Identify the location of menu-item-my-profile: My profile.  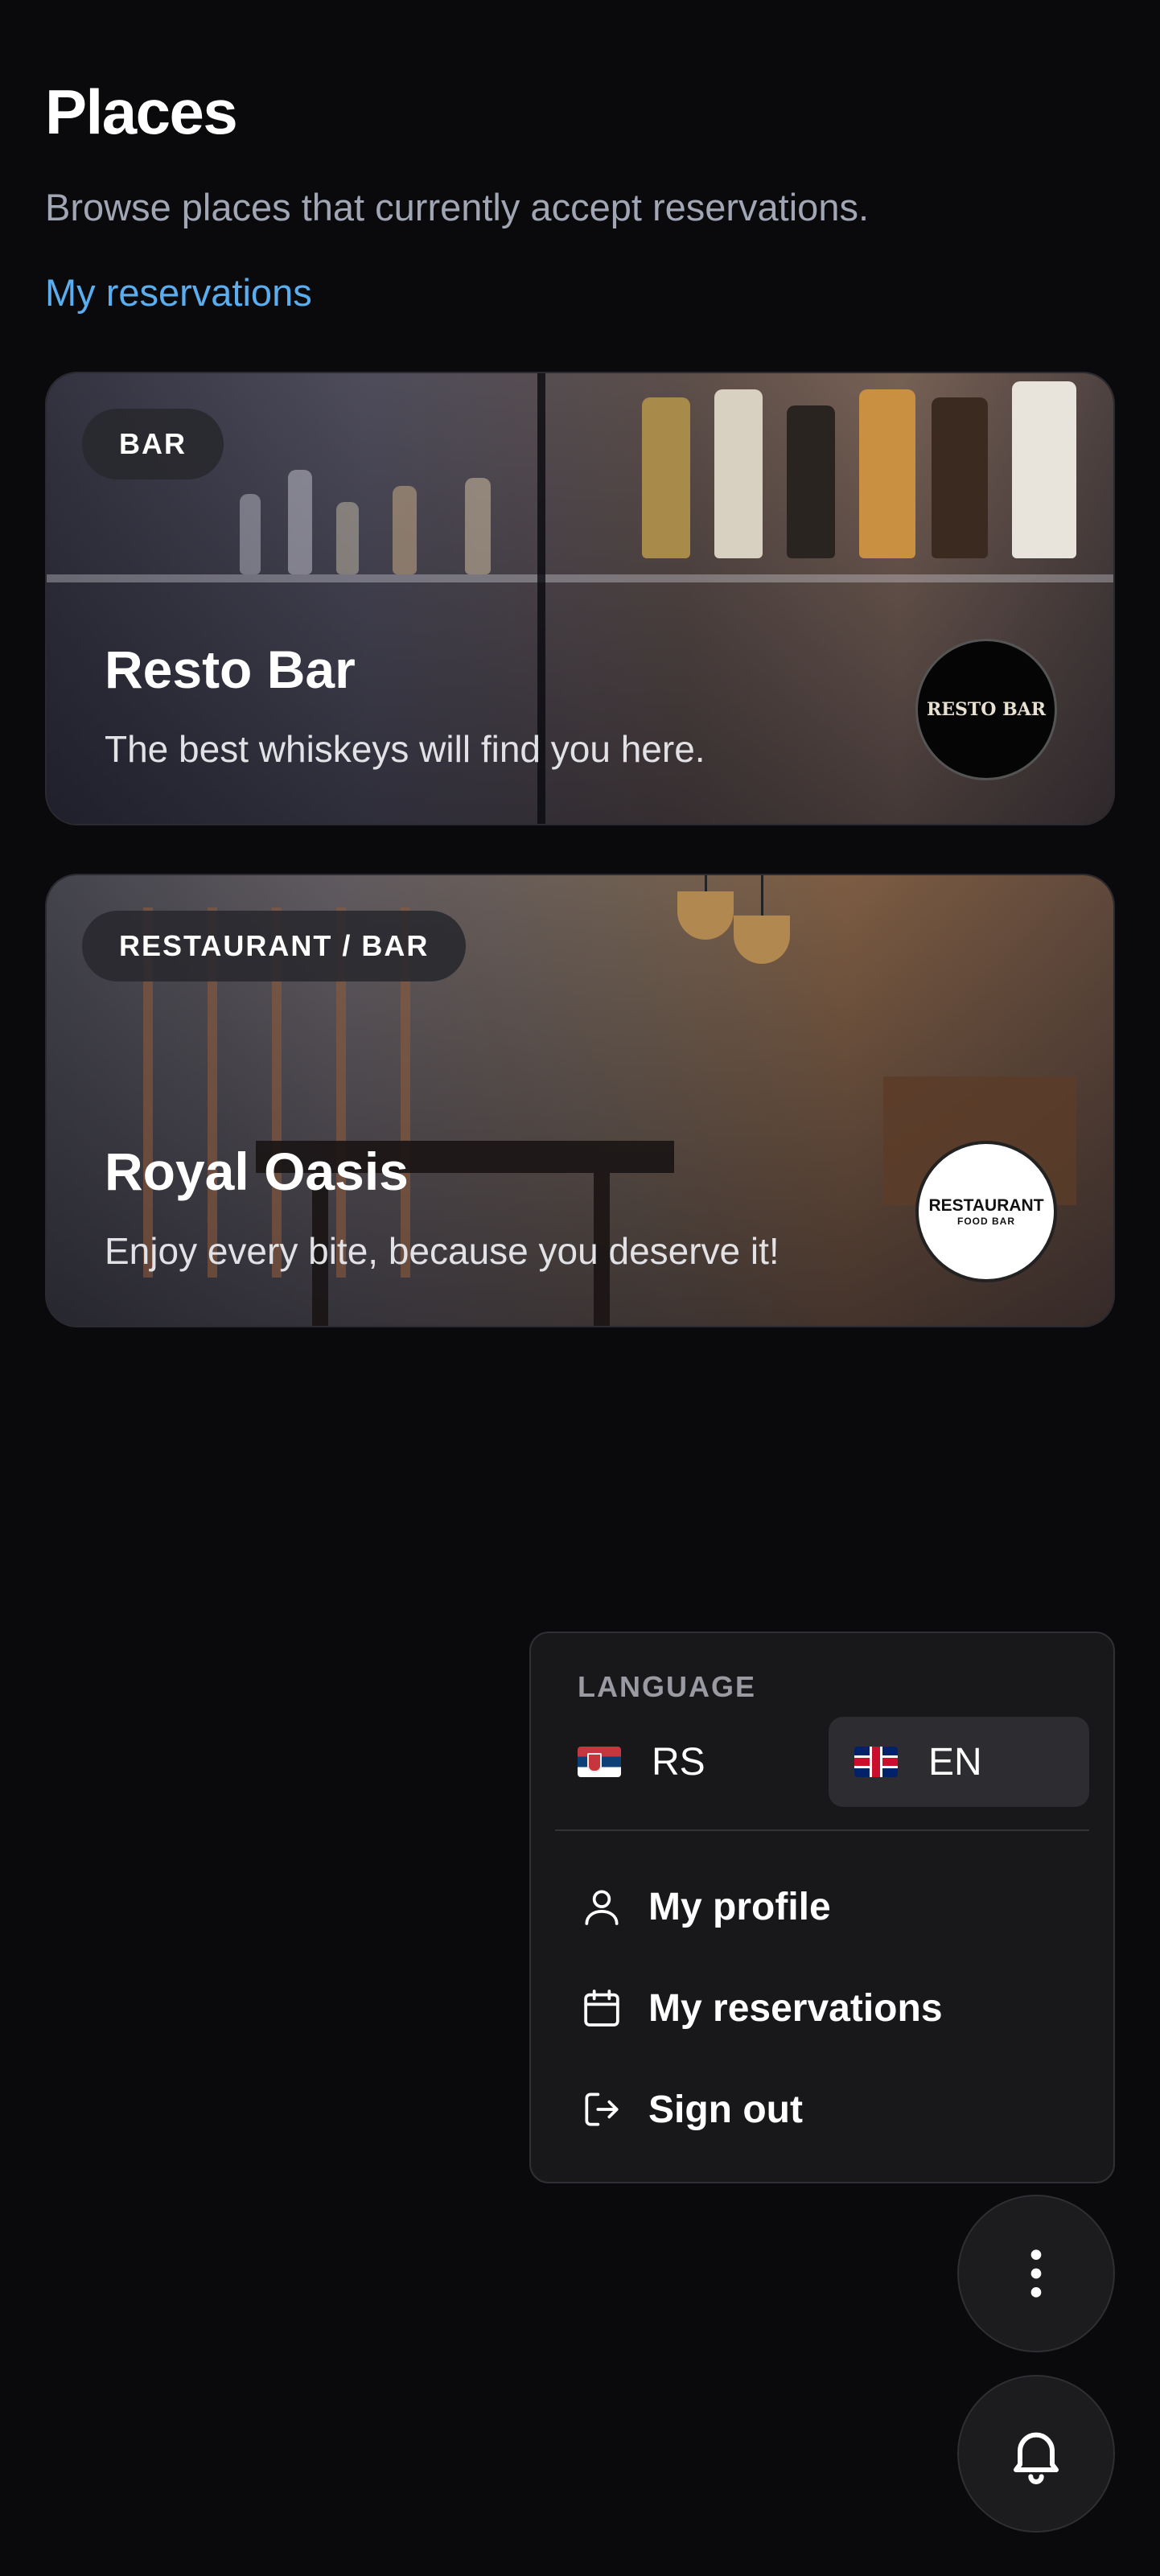
(820, 1906).